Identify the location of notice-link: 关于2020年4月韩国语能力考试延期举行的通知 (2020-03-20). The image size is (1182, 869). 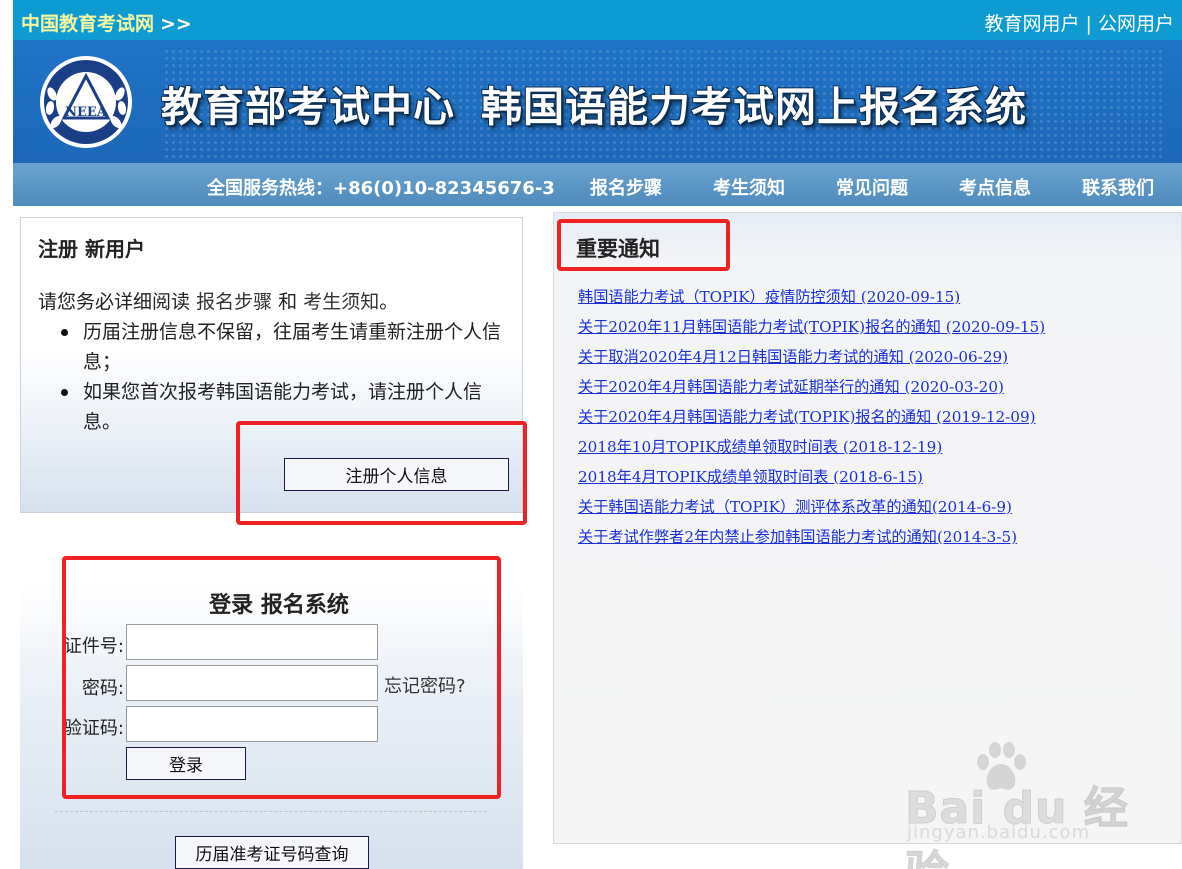
(791, 387).